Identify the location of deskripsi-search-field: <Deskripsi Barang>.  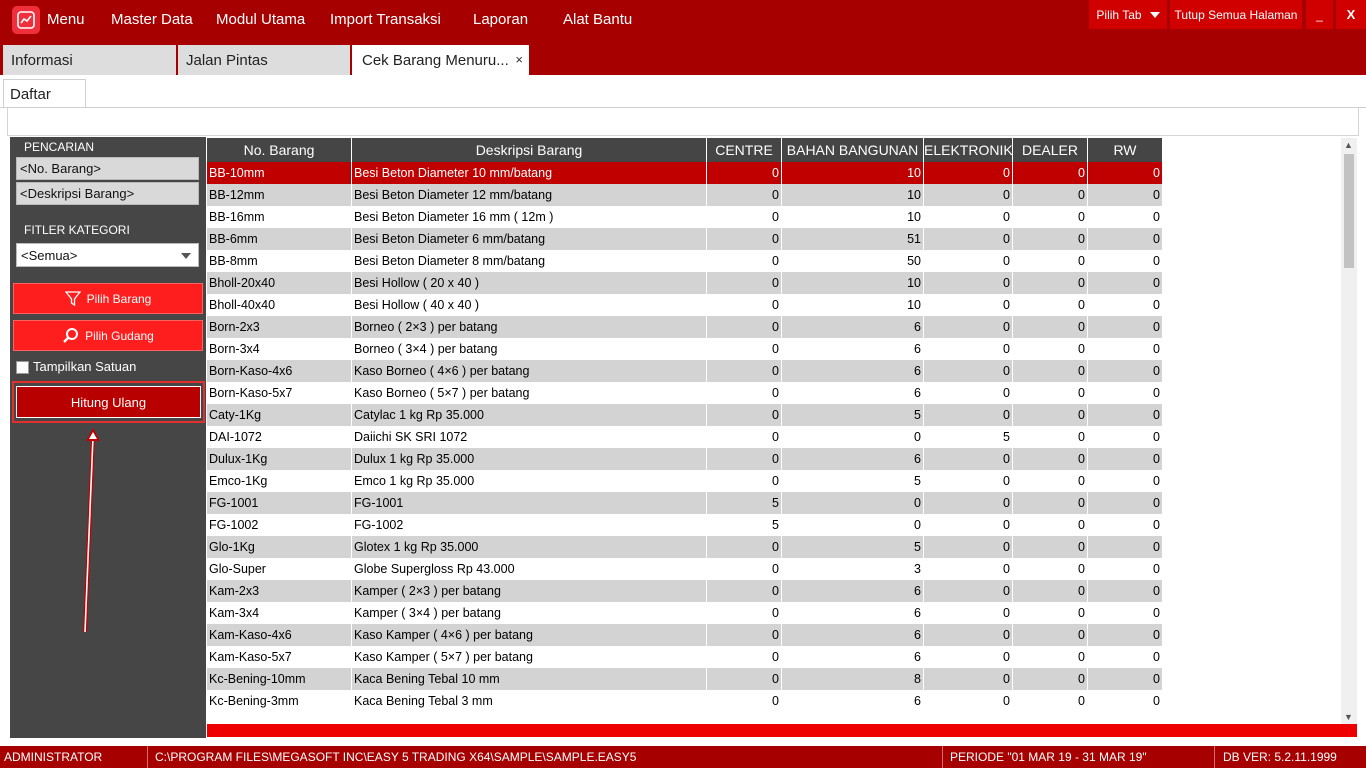
(107, 193).